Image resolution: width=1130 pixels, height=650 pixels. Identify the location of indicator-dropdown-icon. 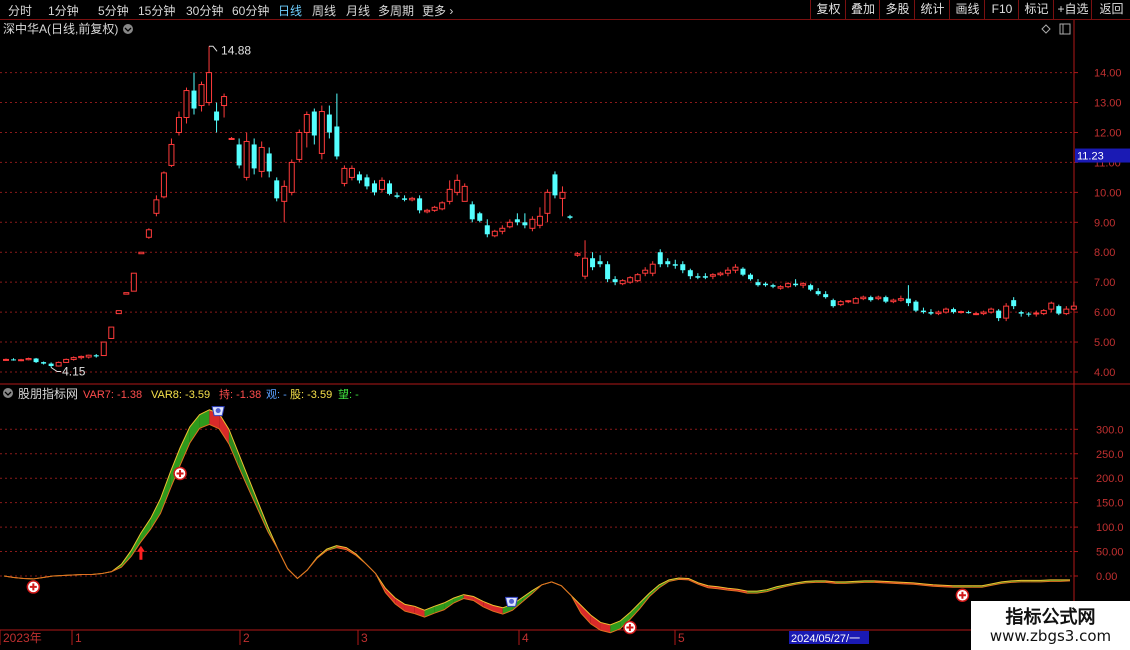
(8, 393).